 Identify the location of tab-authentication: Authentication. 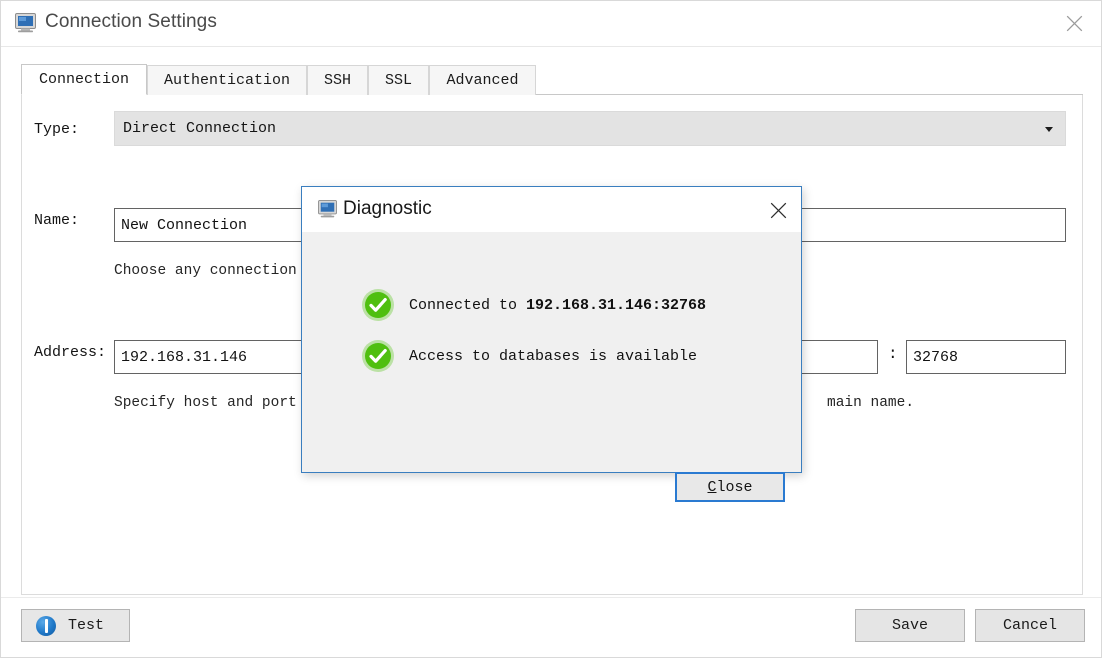
(227, 80).